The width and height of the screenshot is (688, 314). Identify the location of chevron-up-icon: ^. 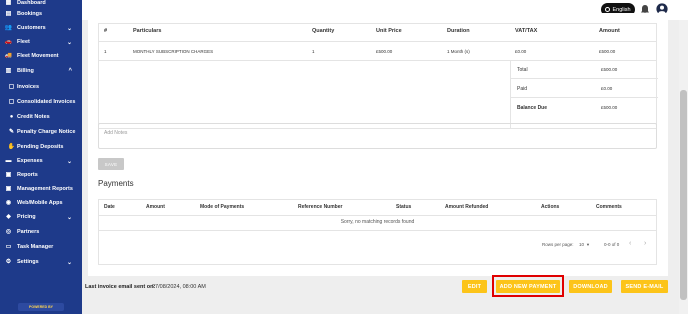
(70, 71).